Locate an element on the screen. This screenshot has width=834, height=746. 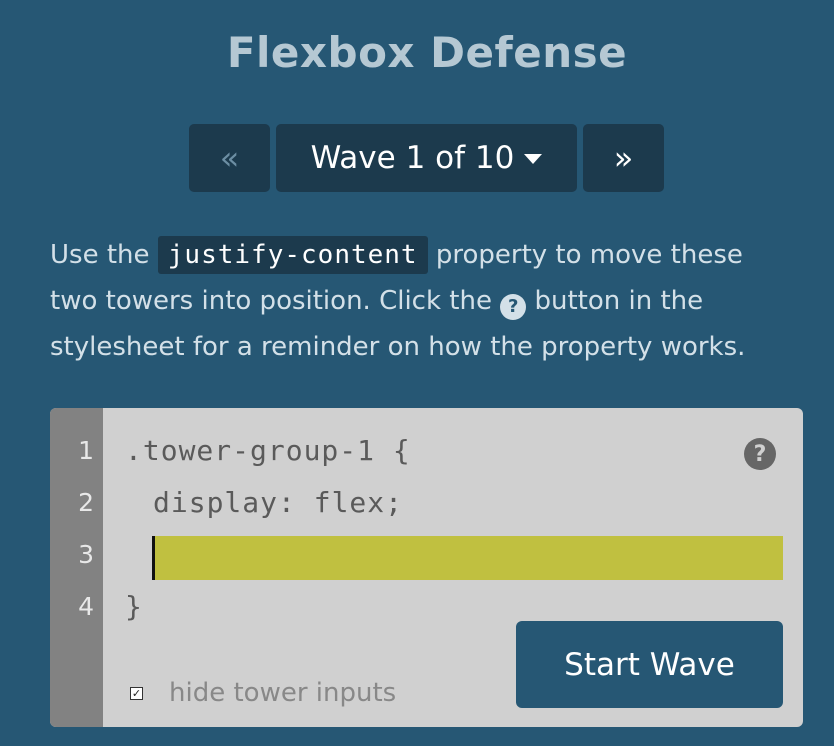
line-number: 3 is located at coordinates (86, 554).